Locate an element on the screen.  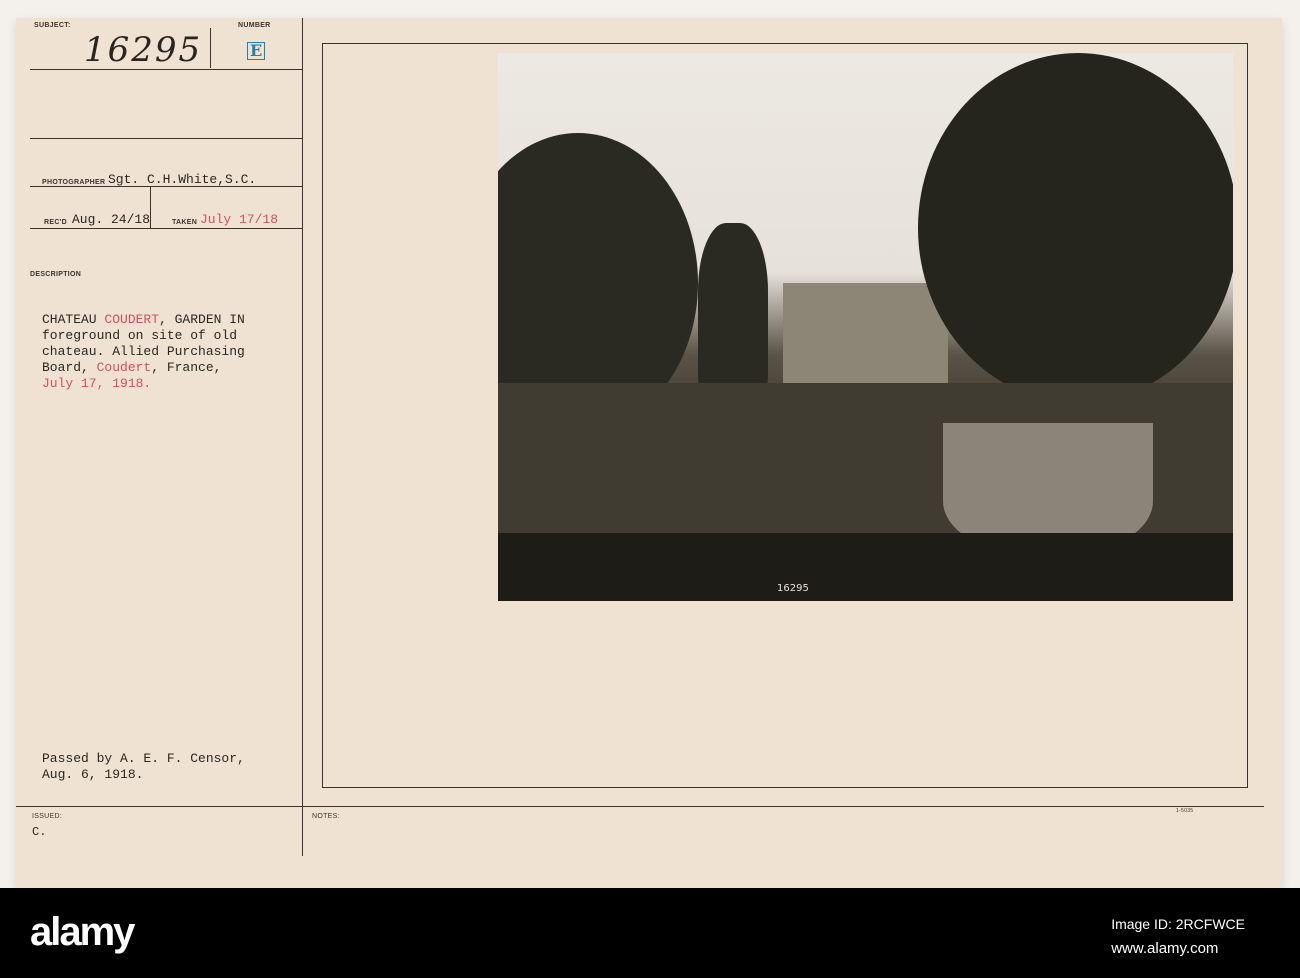
text: , France, is located at coordinates (186, 367).